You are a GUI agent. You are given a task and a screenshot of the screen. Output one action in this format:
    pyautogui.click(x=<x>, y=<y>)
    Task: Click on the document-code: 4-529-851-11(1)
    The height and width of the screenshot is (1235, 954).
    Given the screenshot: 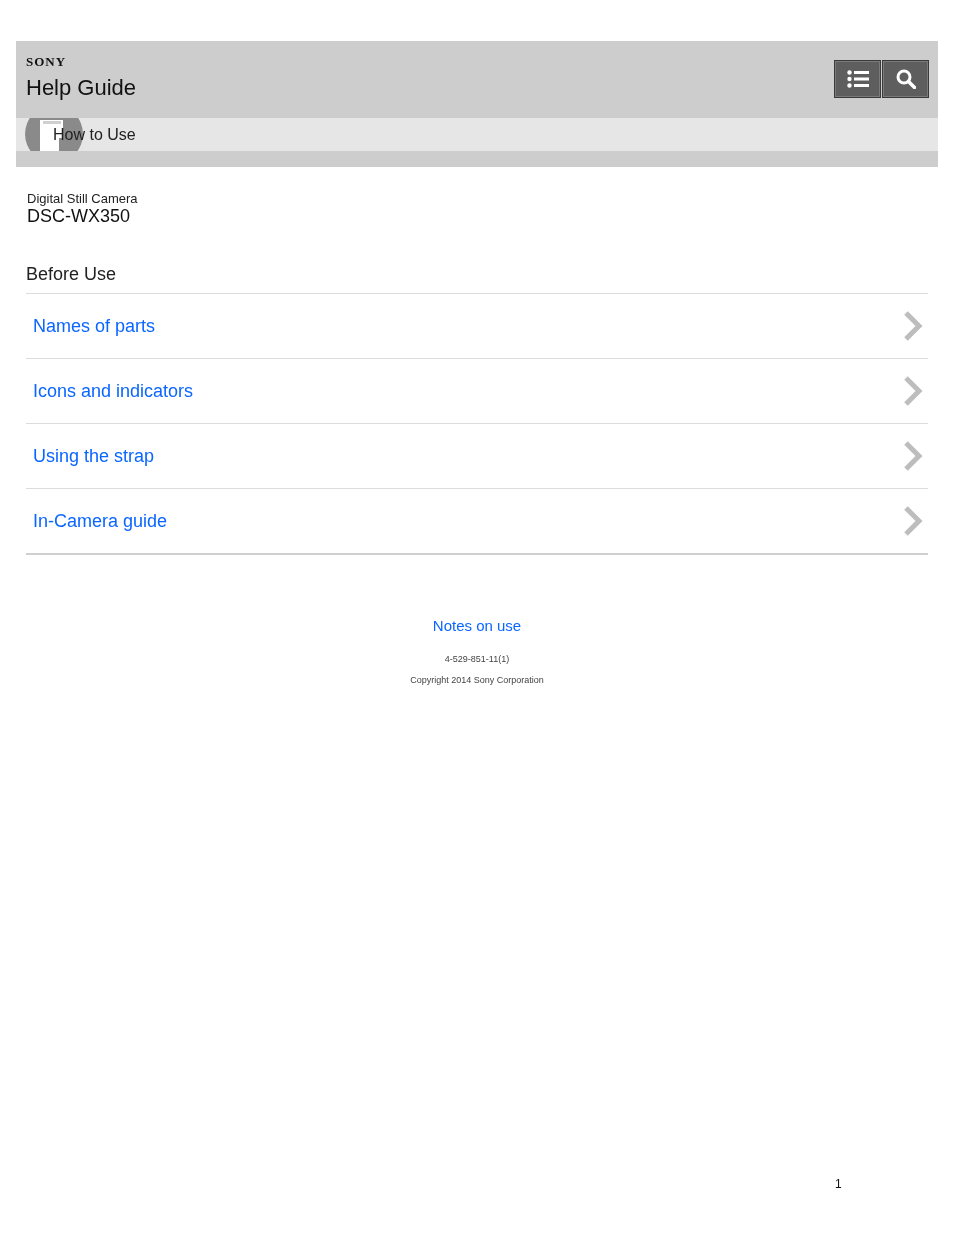 What is the action you would take?
    pyautogui.click(x=477, y=659)
    